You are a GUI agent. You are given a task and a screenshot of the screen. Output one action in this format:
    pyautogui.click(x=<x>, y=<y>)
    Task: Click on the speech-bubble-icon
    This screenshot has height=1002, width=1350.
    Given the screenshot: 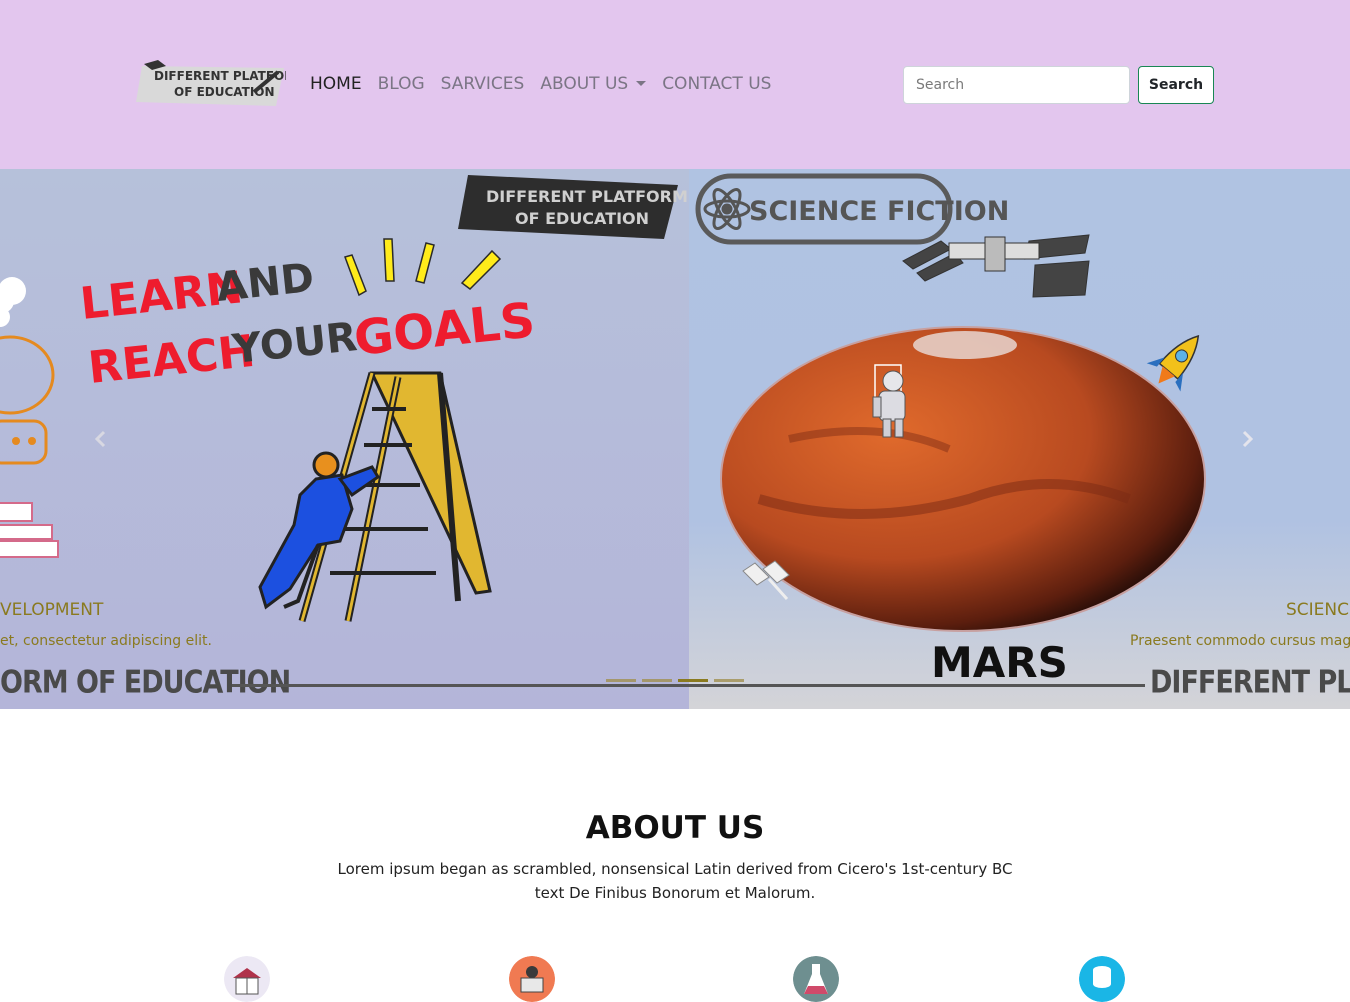 What is the action you would take?
    pyautogui.click(x=27, y=375)
    